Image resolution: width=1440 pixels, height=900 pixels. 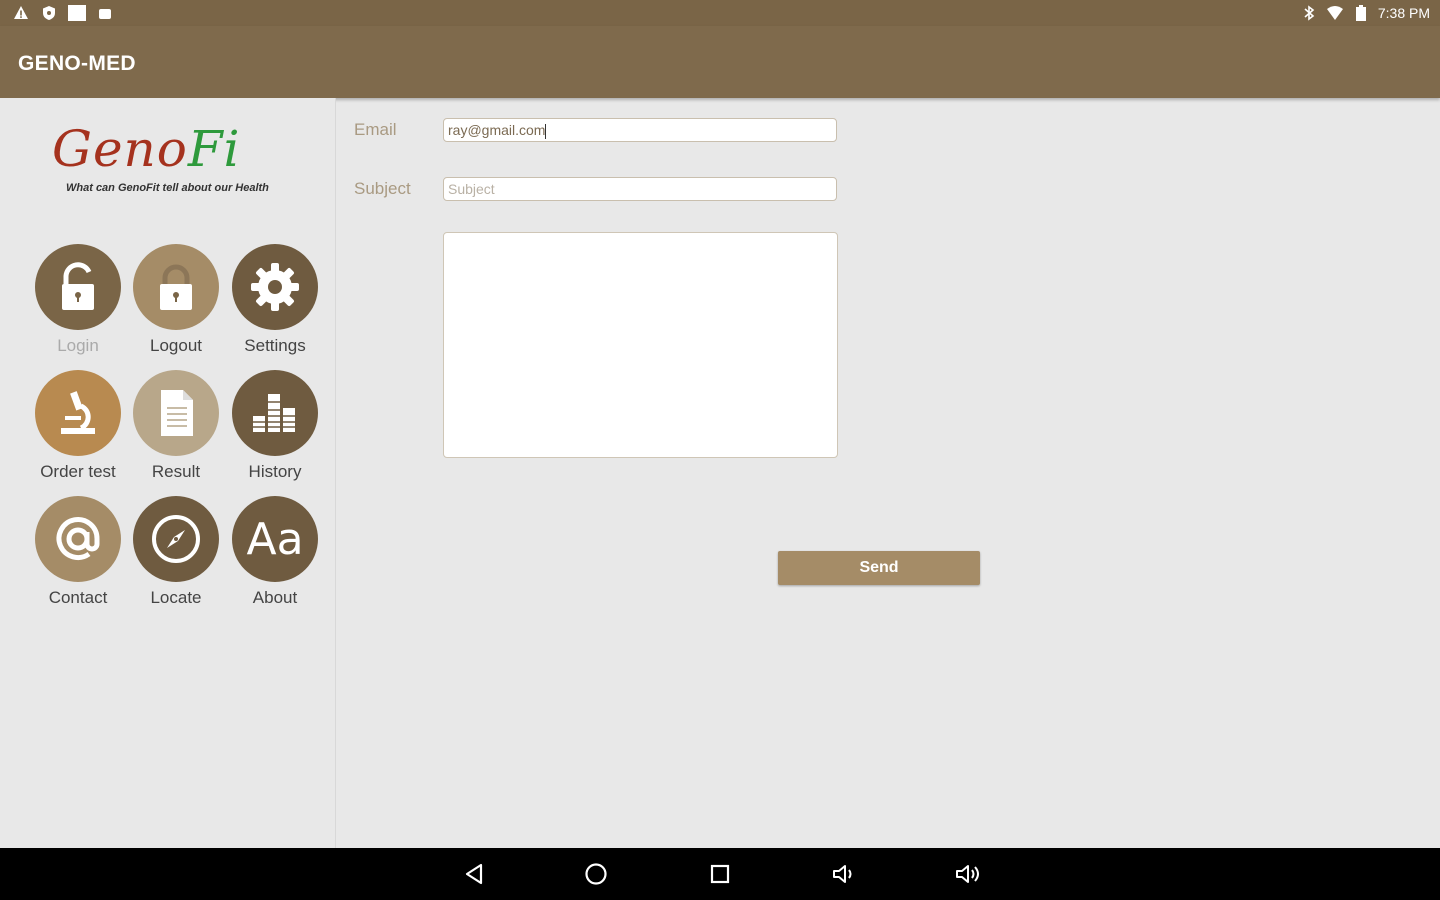 What do you see at coordinates (78, 345) in the screenshot?
I see `menu-login-label: Login` at bounding box center [78, 345].